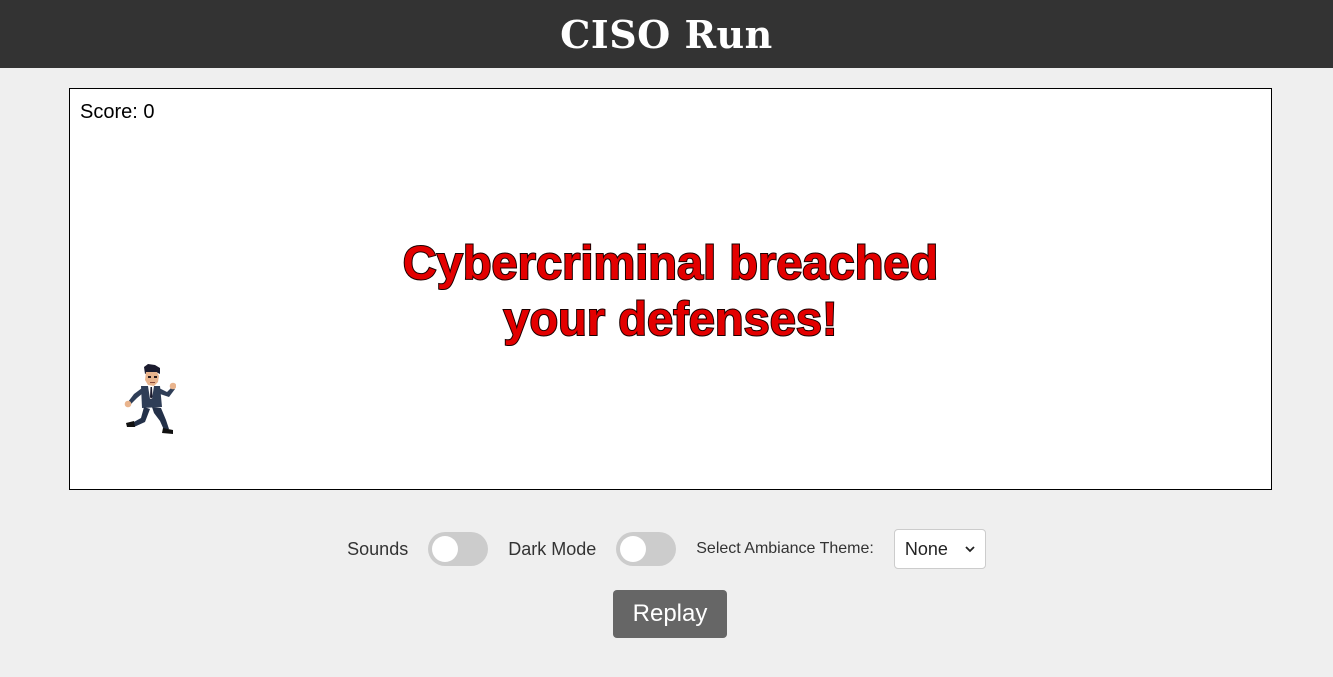 Image resolution: width=1333 pixels, height=677 pixels. I want to click on running-ciso-sprite-icon, so click(150, 399).